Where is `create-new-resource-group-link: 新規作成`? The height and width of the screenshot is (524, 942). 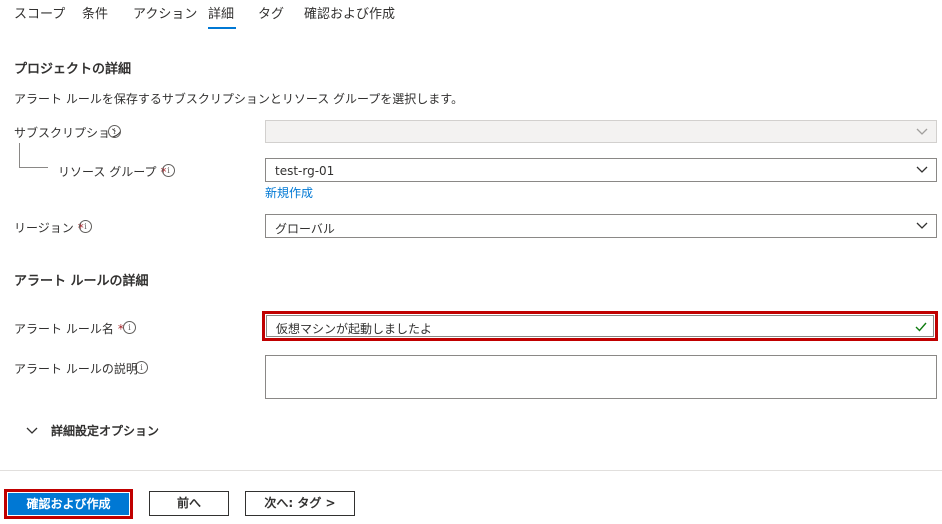
create-new-resource-group-link: 新規作成 is located at coordinates (289, 192).